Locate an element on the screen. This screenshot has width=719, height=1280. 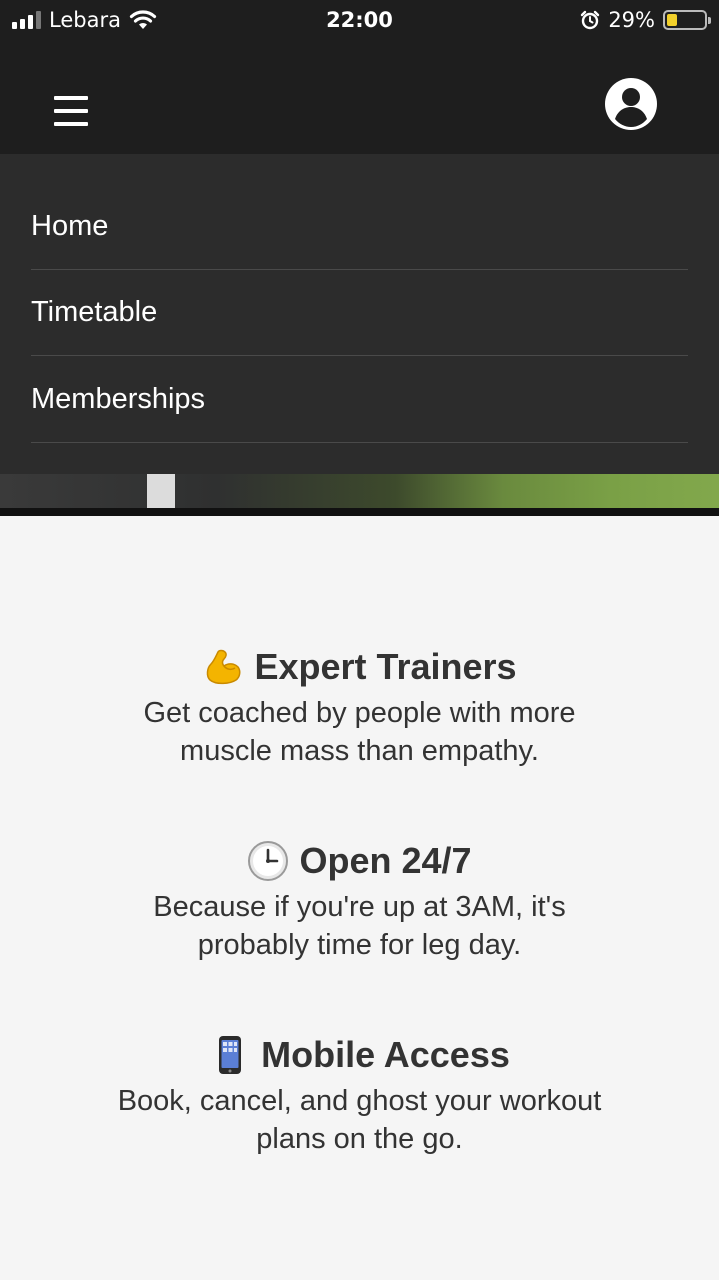
feature-title-text: Expert Trainers is located at coordinates (385, 667).